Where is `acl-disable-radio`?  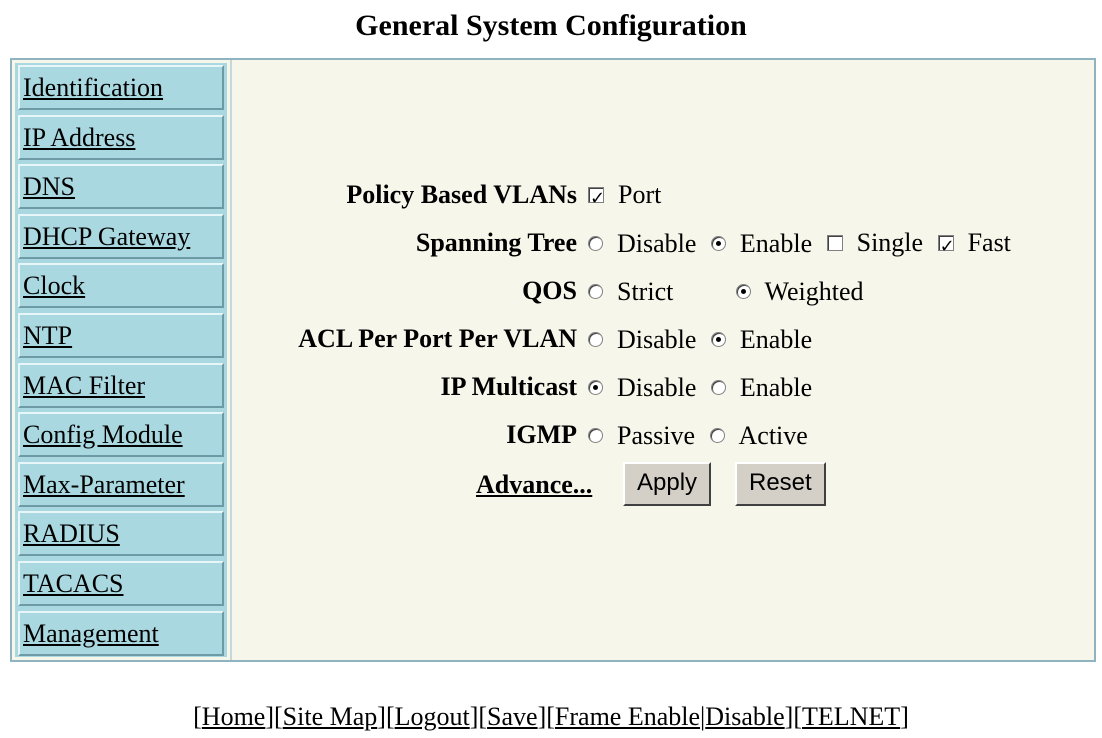
acl-disable-radio is located at coordinates (595, 339).